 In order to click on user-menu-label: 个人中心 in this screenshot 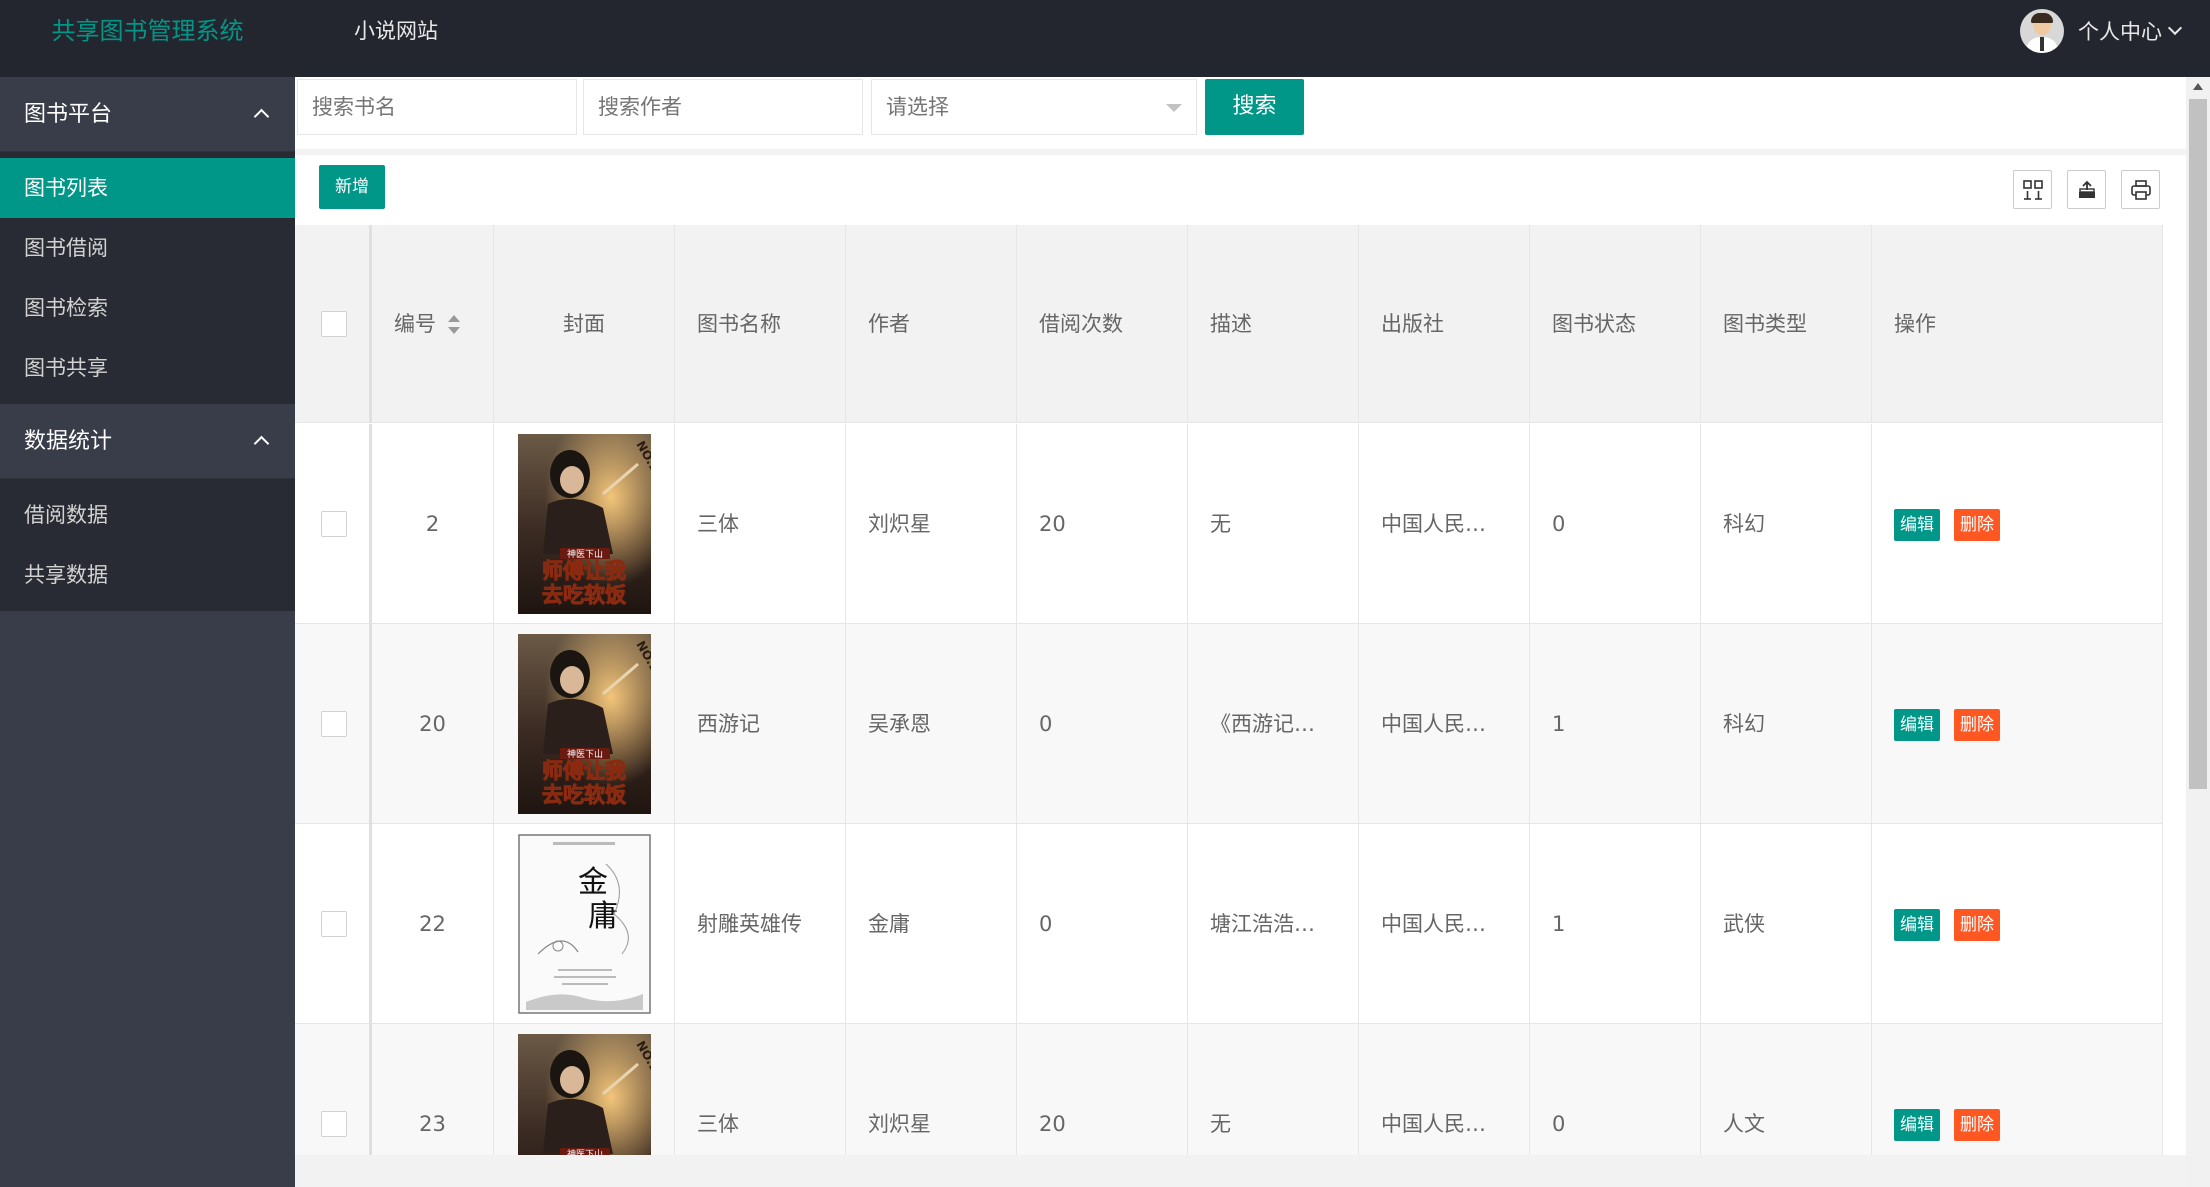, I will do `click(2120, 31)`.